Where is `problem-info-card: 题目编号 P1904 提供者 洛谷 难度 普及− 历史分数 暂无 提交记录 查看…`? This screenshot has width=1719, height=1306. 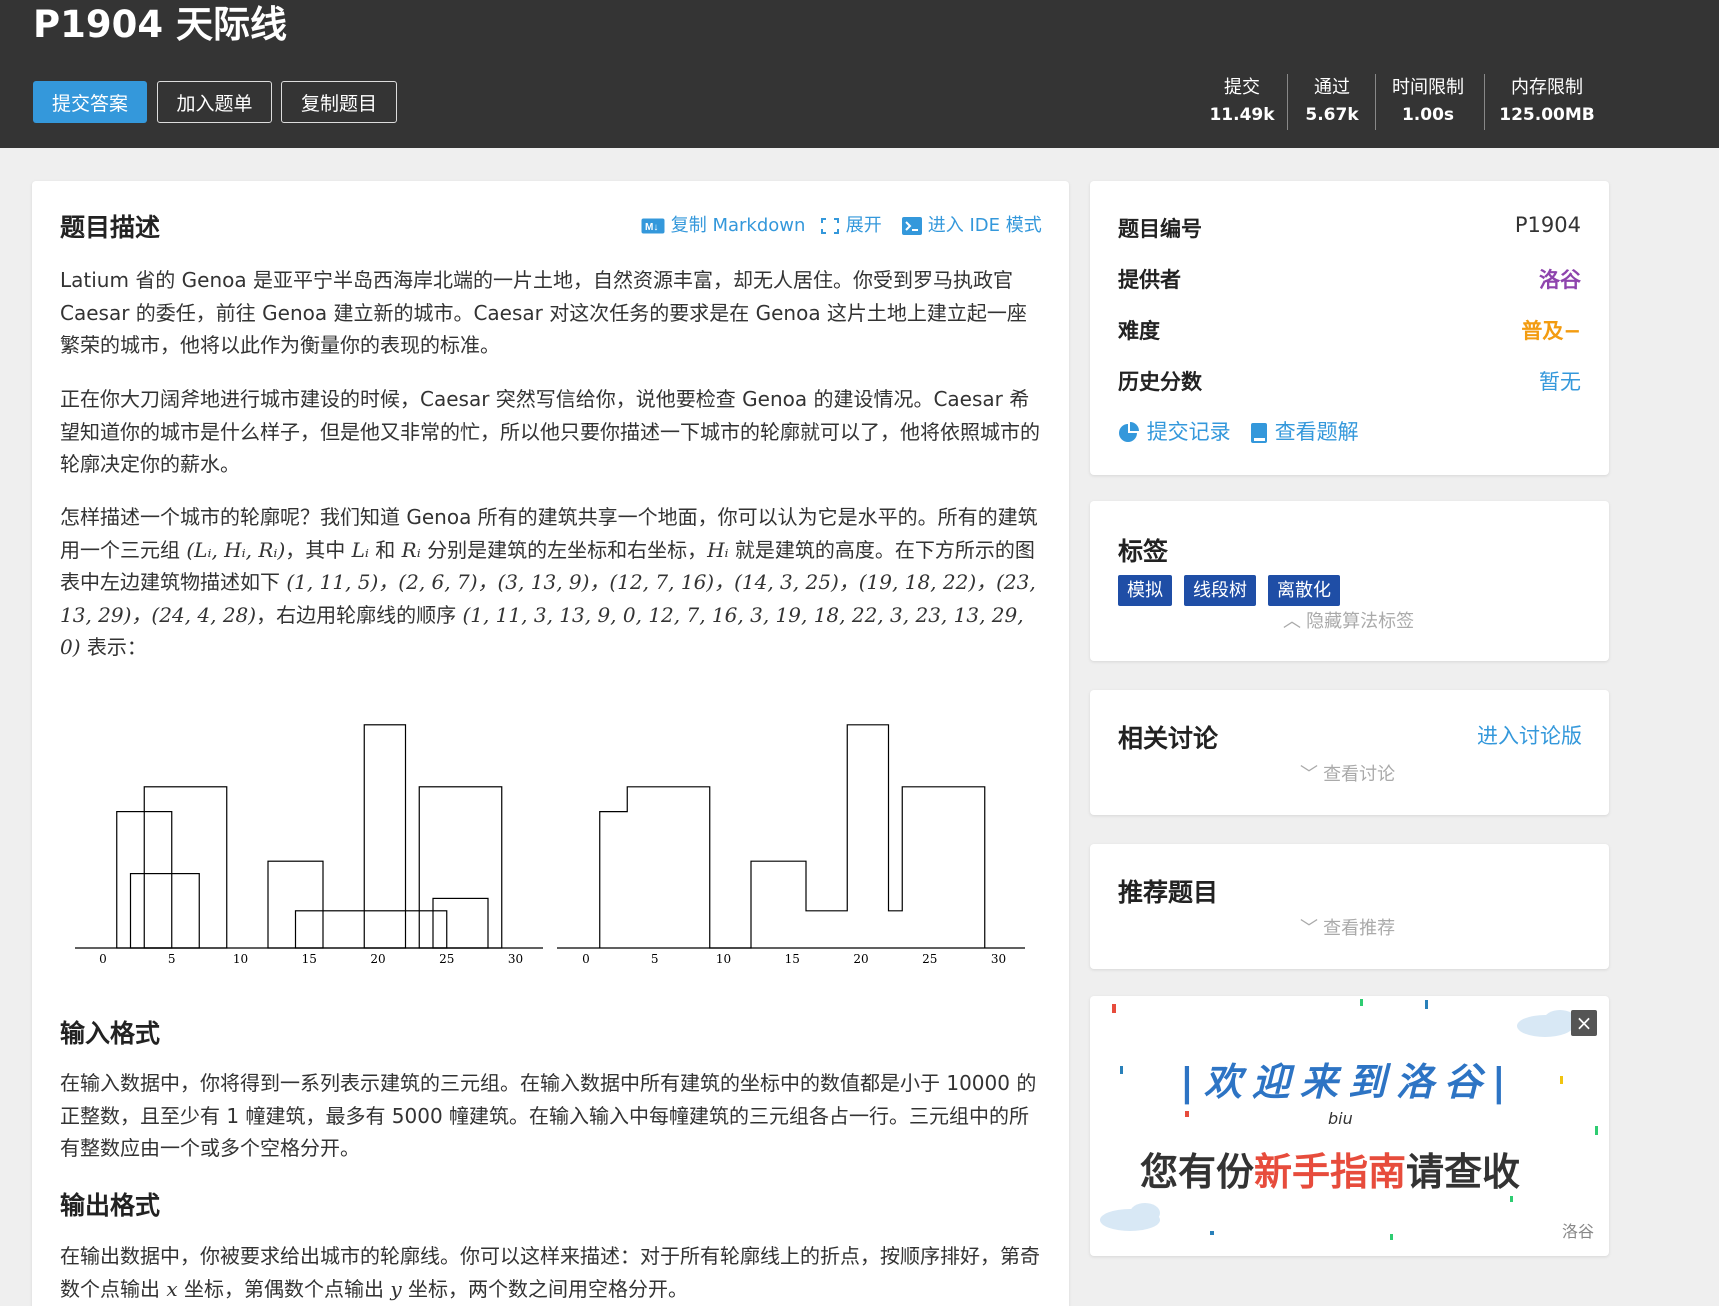
problem-info-card: 题目编号 P1904 提供者 洛谷 难度 普及− 历史分数 暂无 提交记录 查看… is located at coordinates (1349, 328).